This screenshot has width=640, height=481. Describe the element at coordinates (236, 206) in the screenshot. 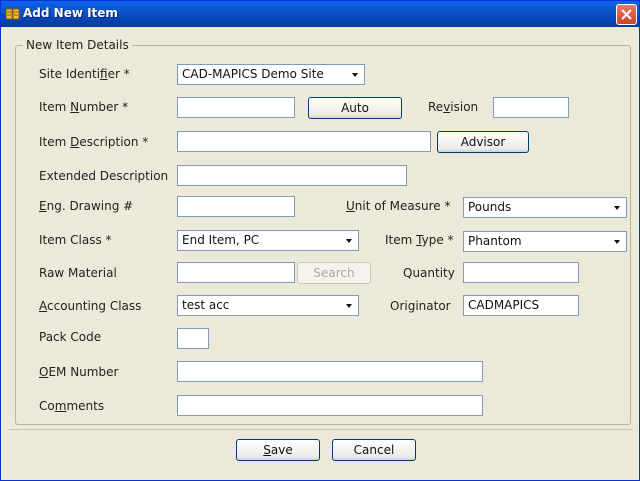

I see `eng-drawing-input` at that location.